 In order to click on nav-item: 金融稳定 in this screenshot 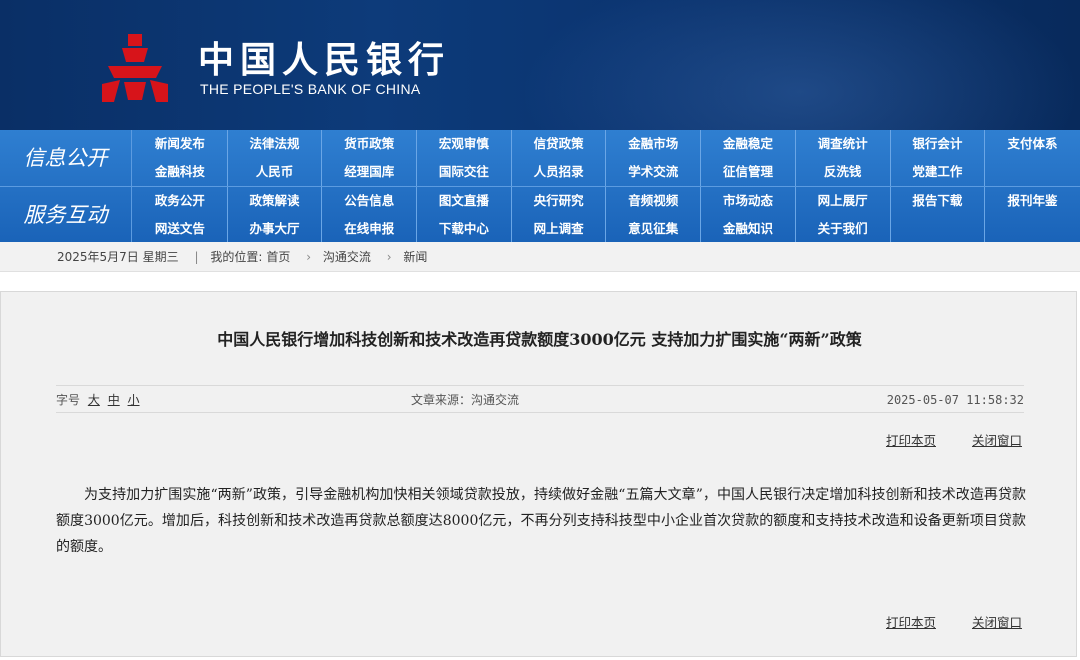, I will do `click(748, 144)`.